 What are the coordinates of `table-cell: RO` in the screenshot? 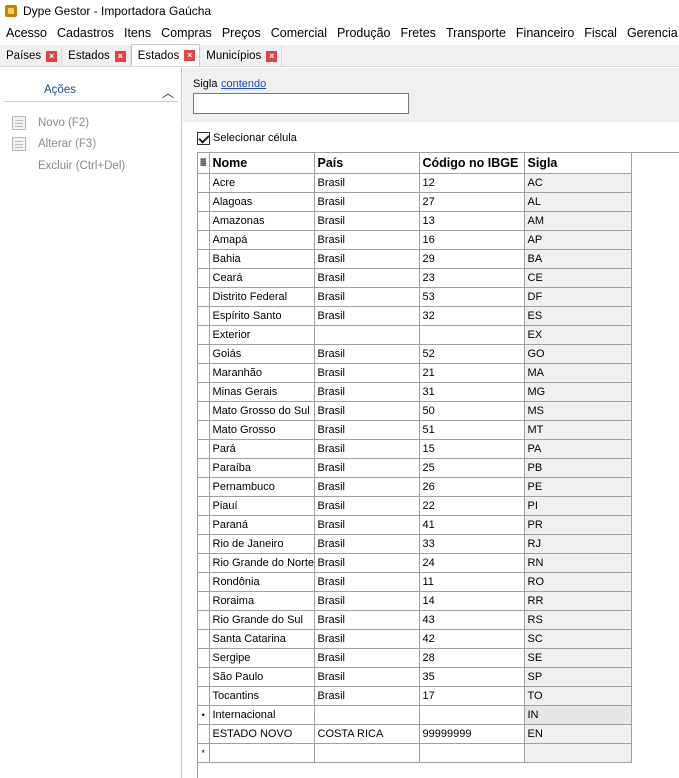 It's located at (578, 582).